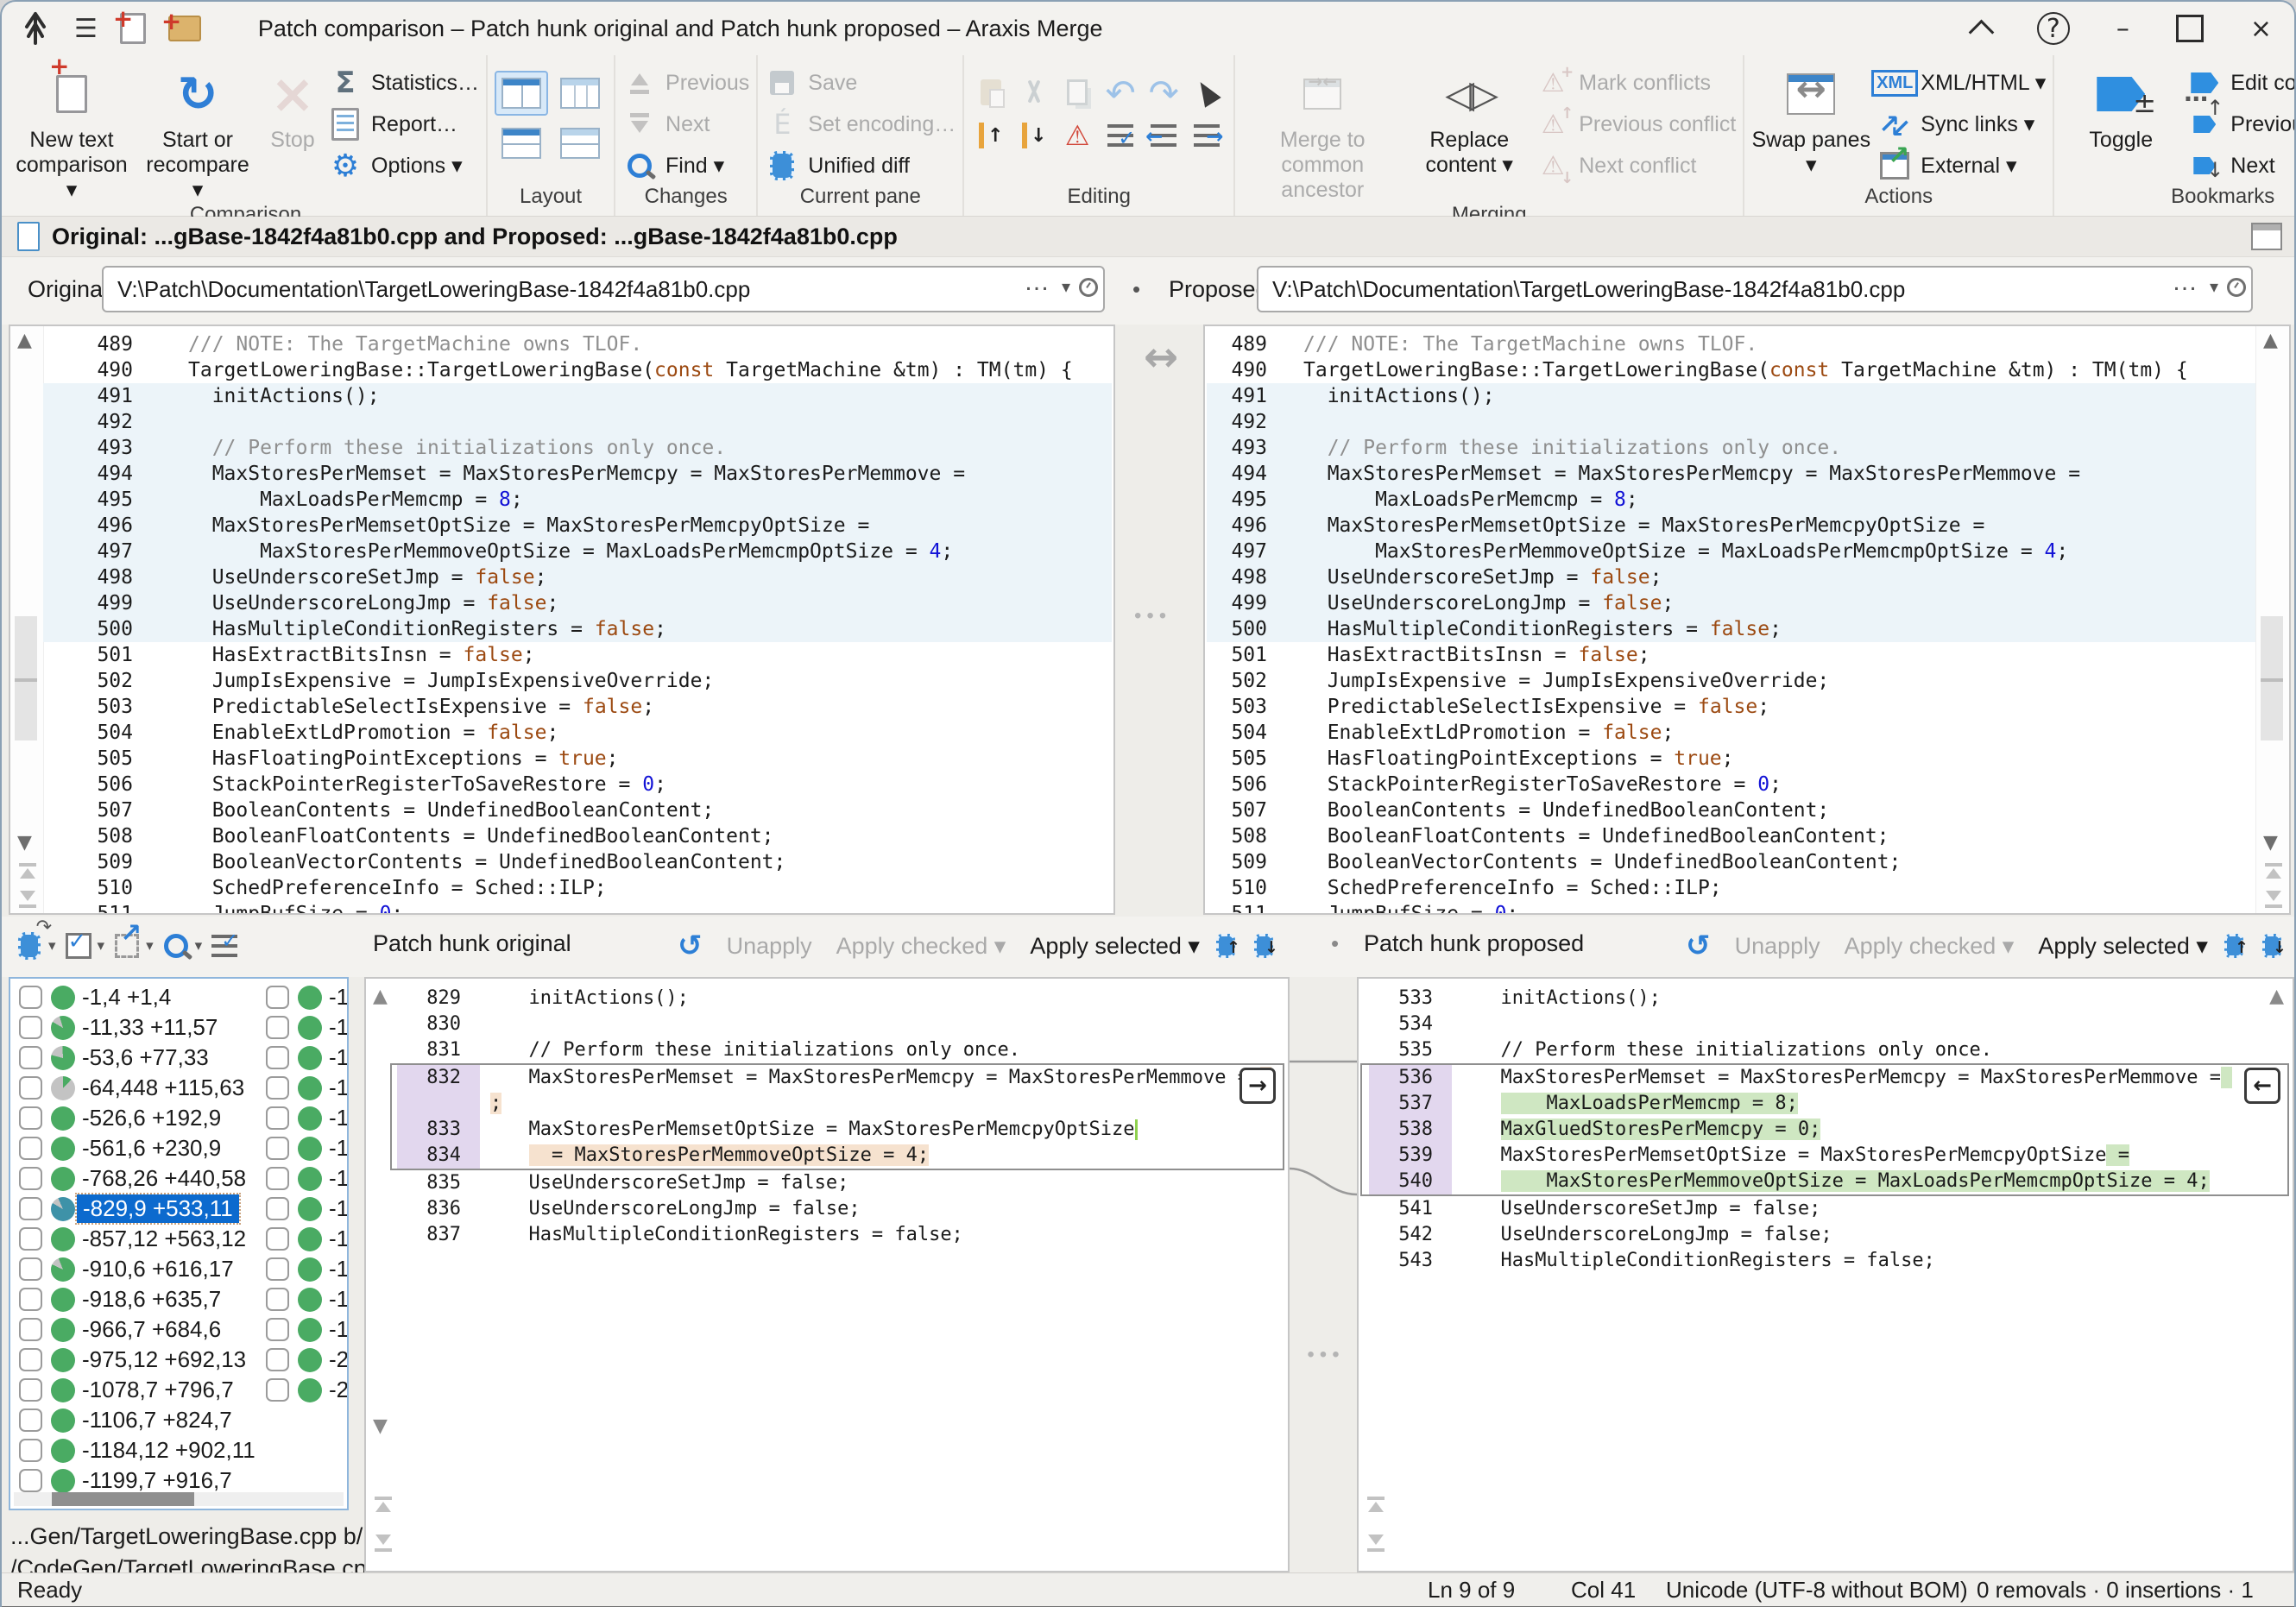  Describe the element at coordinates (304, 1299) in the screenshot. I see `hunk-list-item: -191` at that location.